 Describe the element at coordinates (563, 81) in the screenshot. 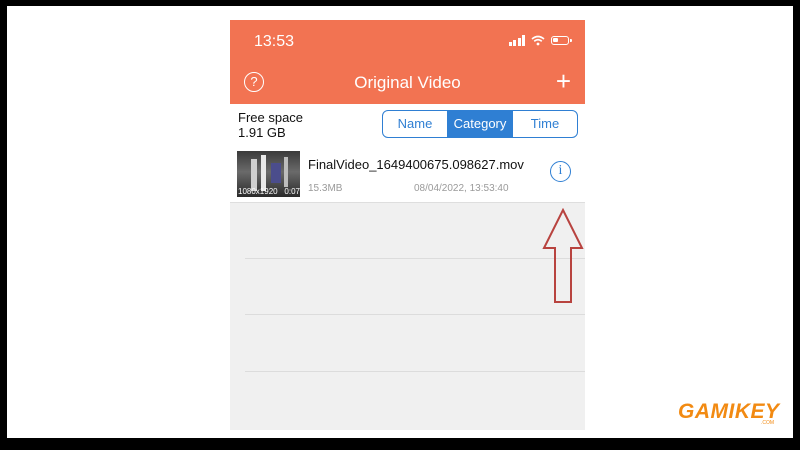

I see `add-button: +` at that location.